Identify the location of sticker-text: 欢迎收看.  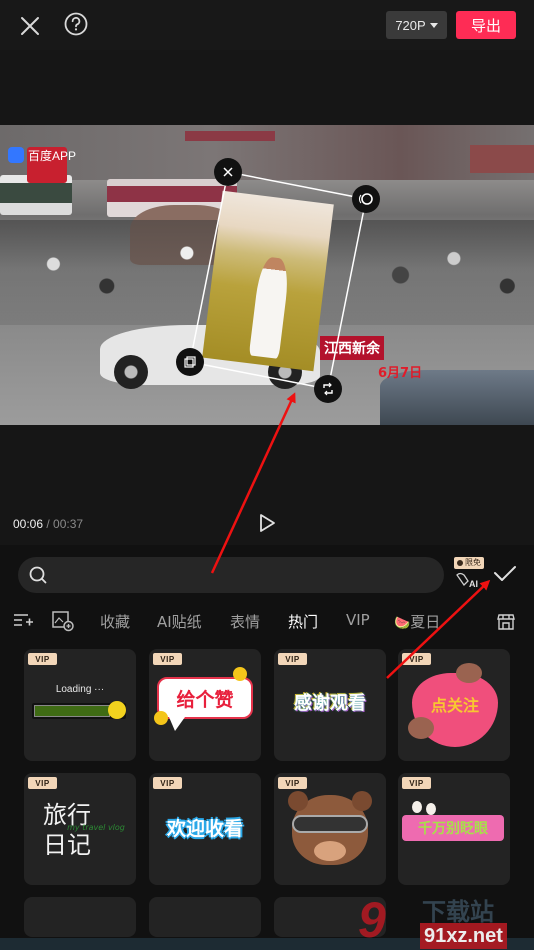
(204, 828).